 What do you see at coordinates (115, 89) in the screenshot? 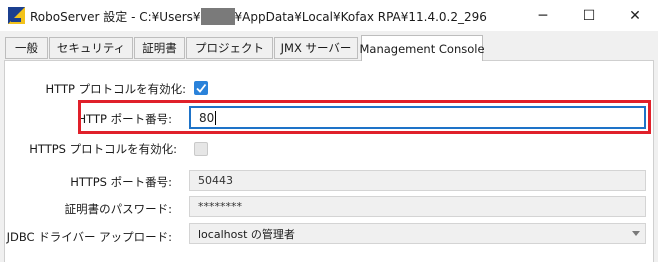
I see `http-enable-label: HTTP プロトコルを有効化:` at bounding box center [115, 89].